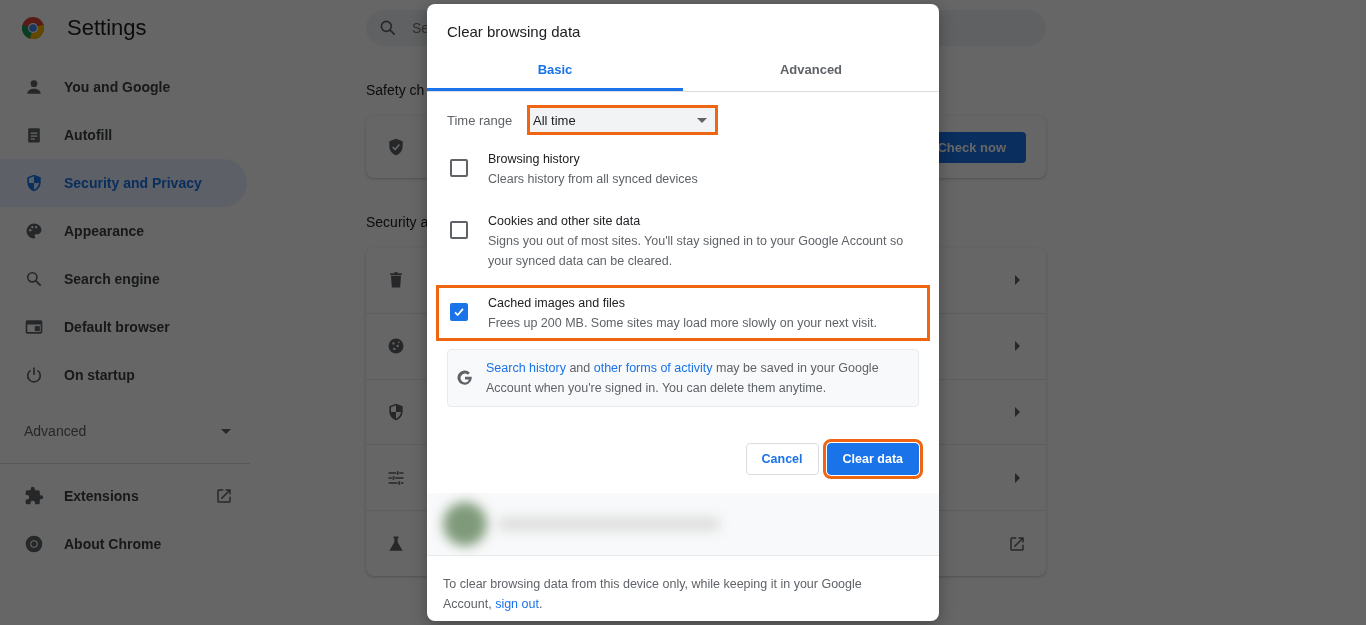 Image resolution: width=1366 pixels, height=625 pixels. I want to click on dialog-title: Clear browsing data, so click(514, 32).